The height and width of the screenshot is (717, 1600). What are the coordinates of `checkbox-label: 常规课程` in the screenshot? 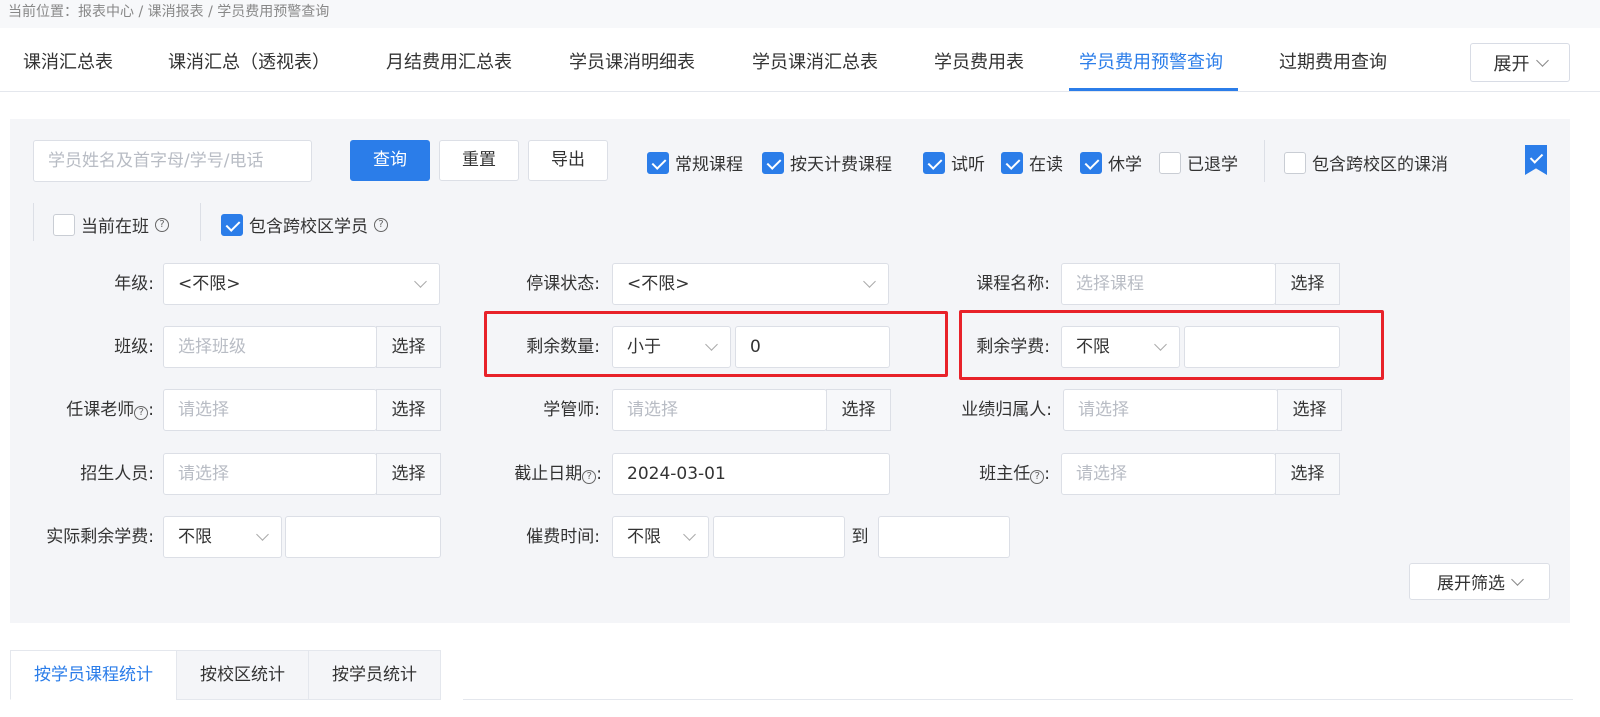 It's located at (709, 165).